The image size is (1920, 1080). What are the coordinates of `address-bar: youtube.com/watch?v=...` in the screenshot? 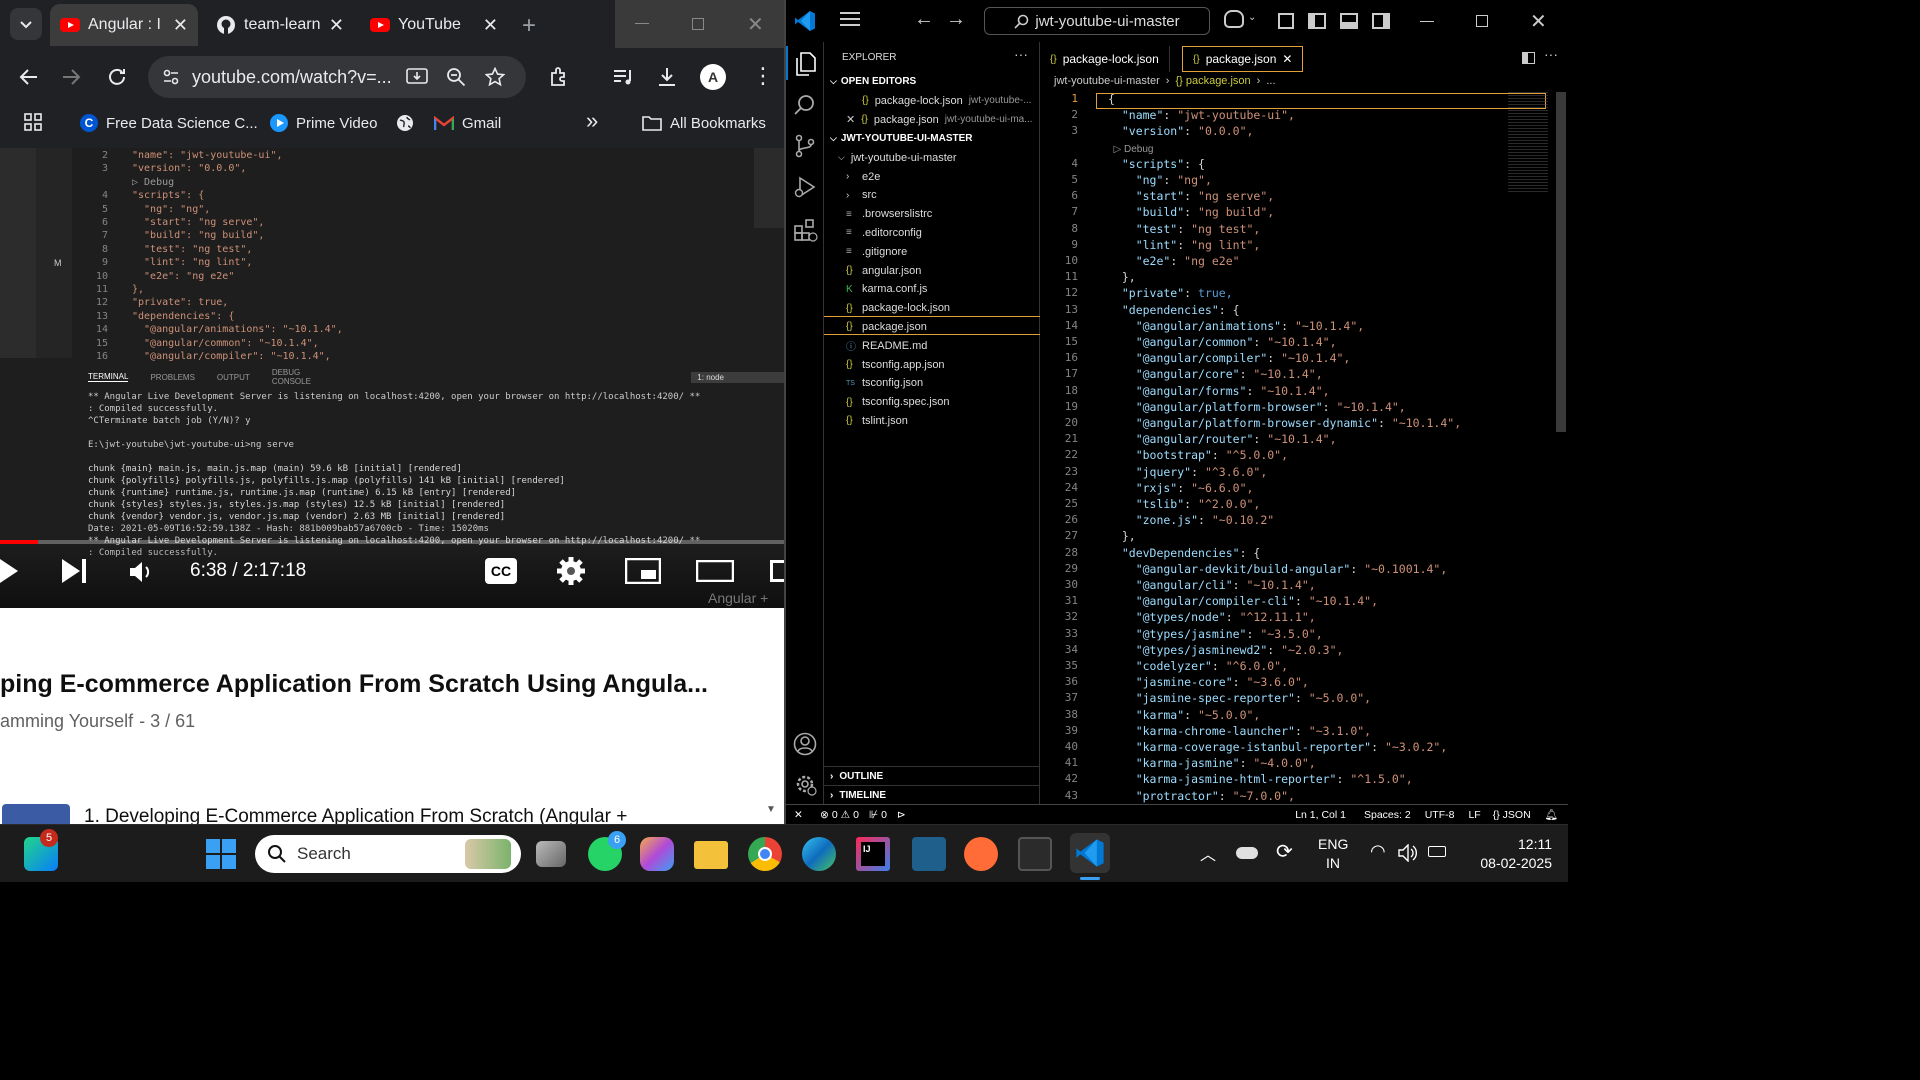 It's located at (337, 77).